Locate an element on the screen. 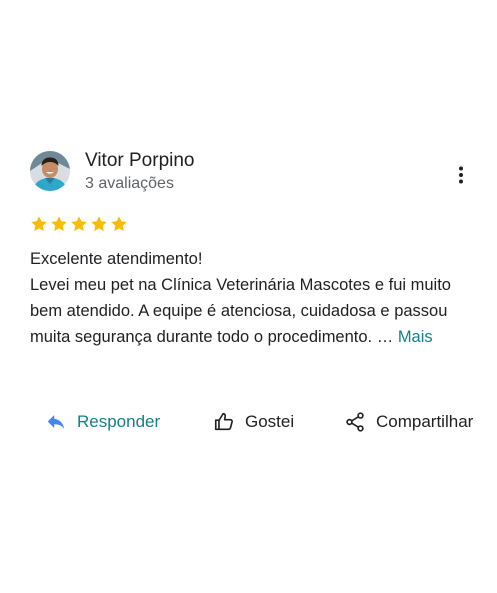 The width and height of the screenshot is (497, 593). like-label: Gostei is located at coordinates (270, 421).